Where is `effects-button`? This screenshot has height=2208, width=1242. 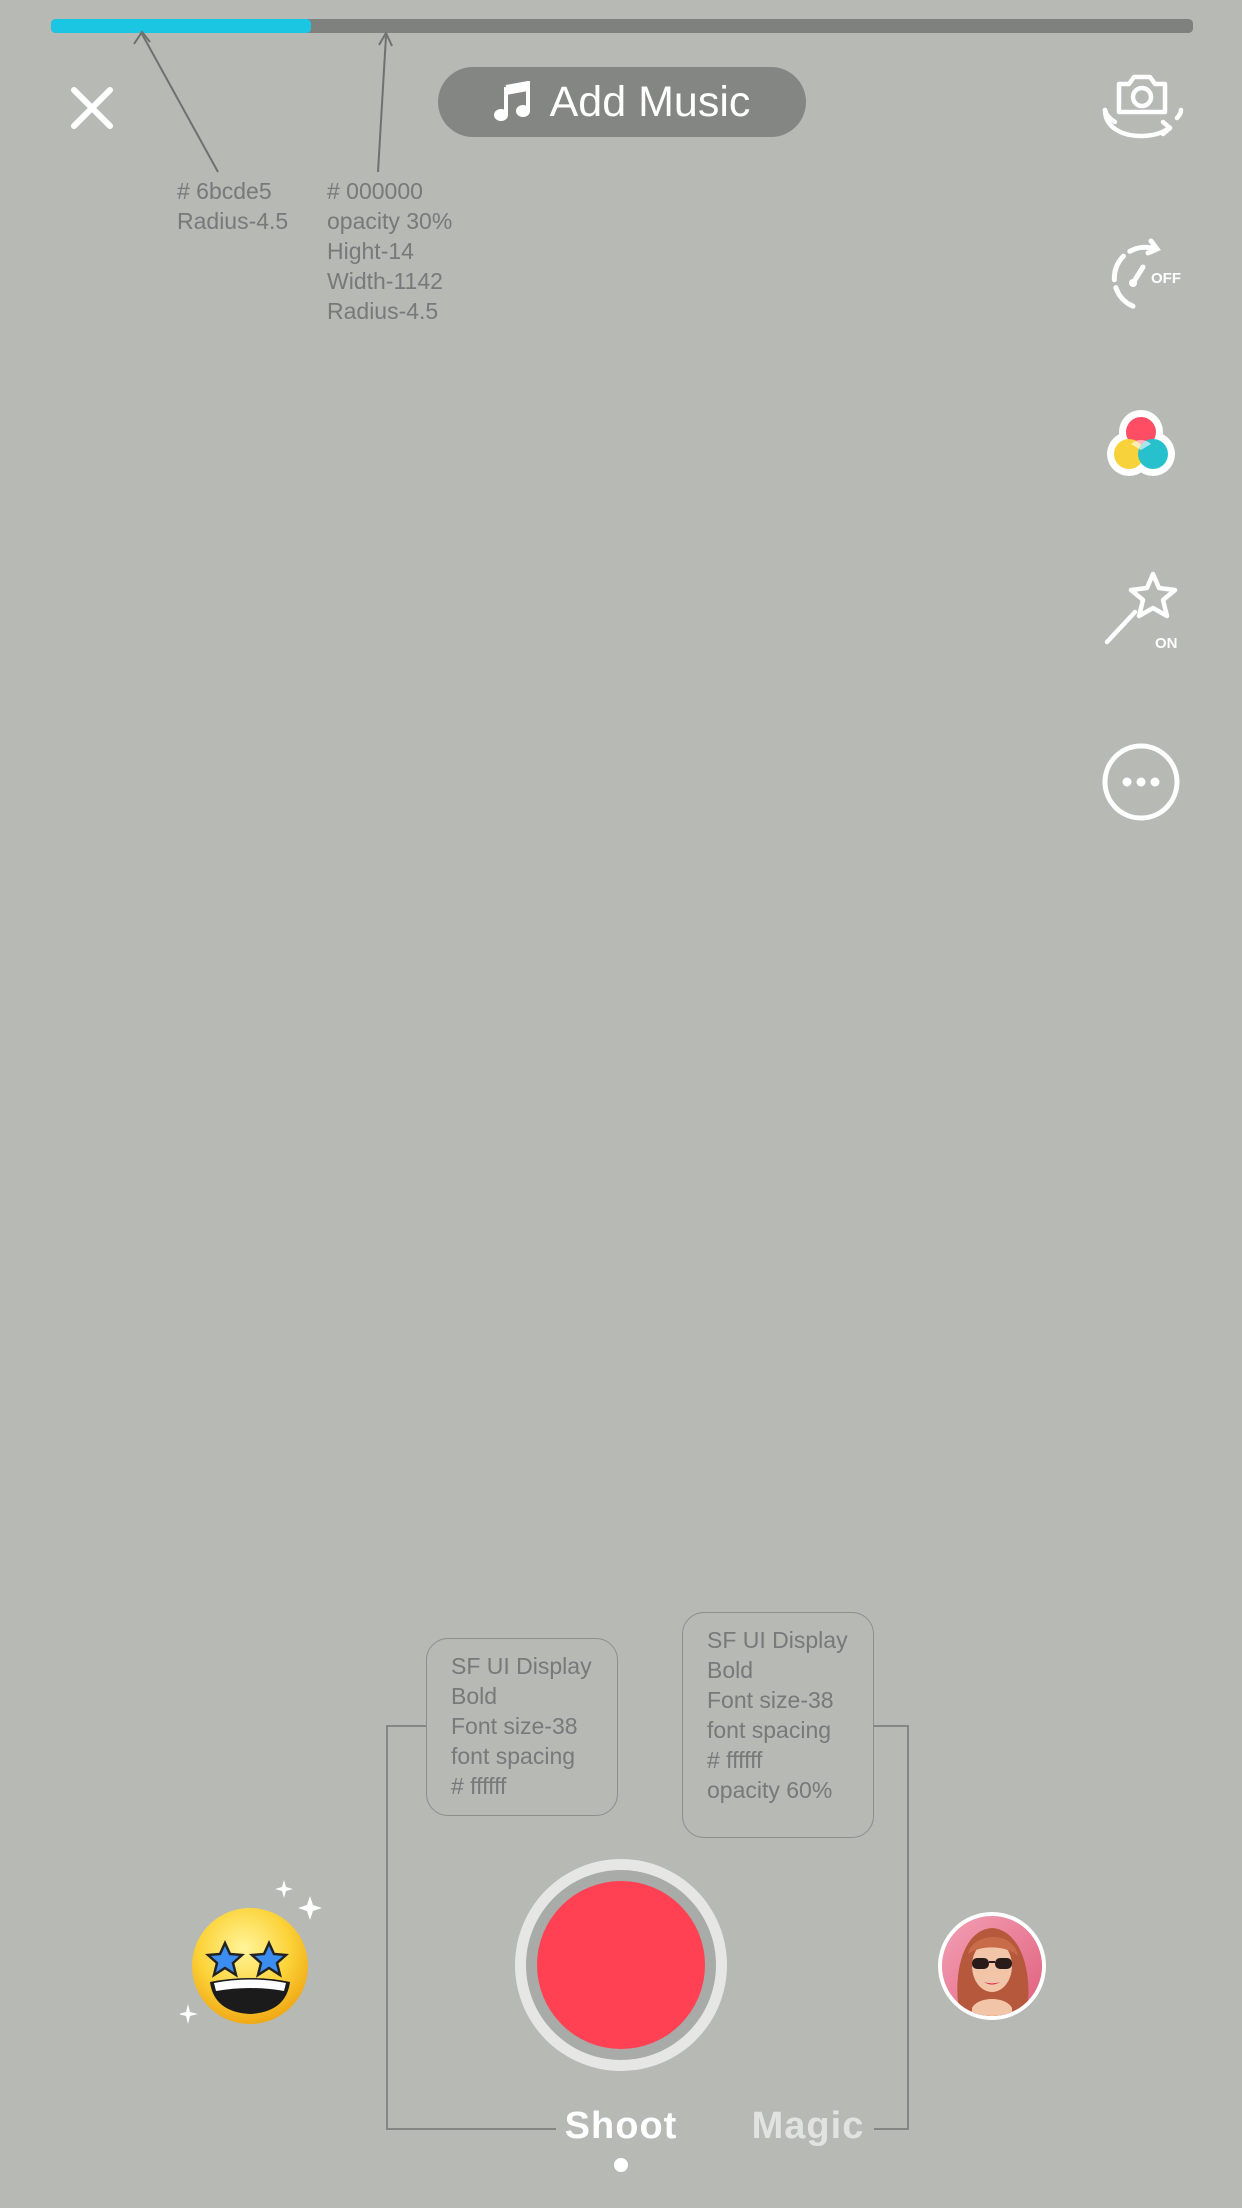
effects-button is located at coordinates (259, 1955).